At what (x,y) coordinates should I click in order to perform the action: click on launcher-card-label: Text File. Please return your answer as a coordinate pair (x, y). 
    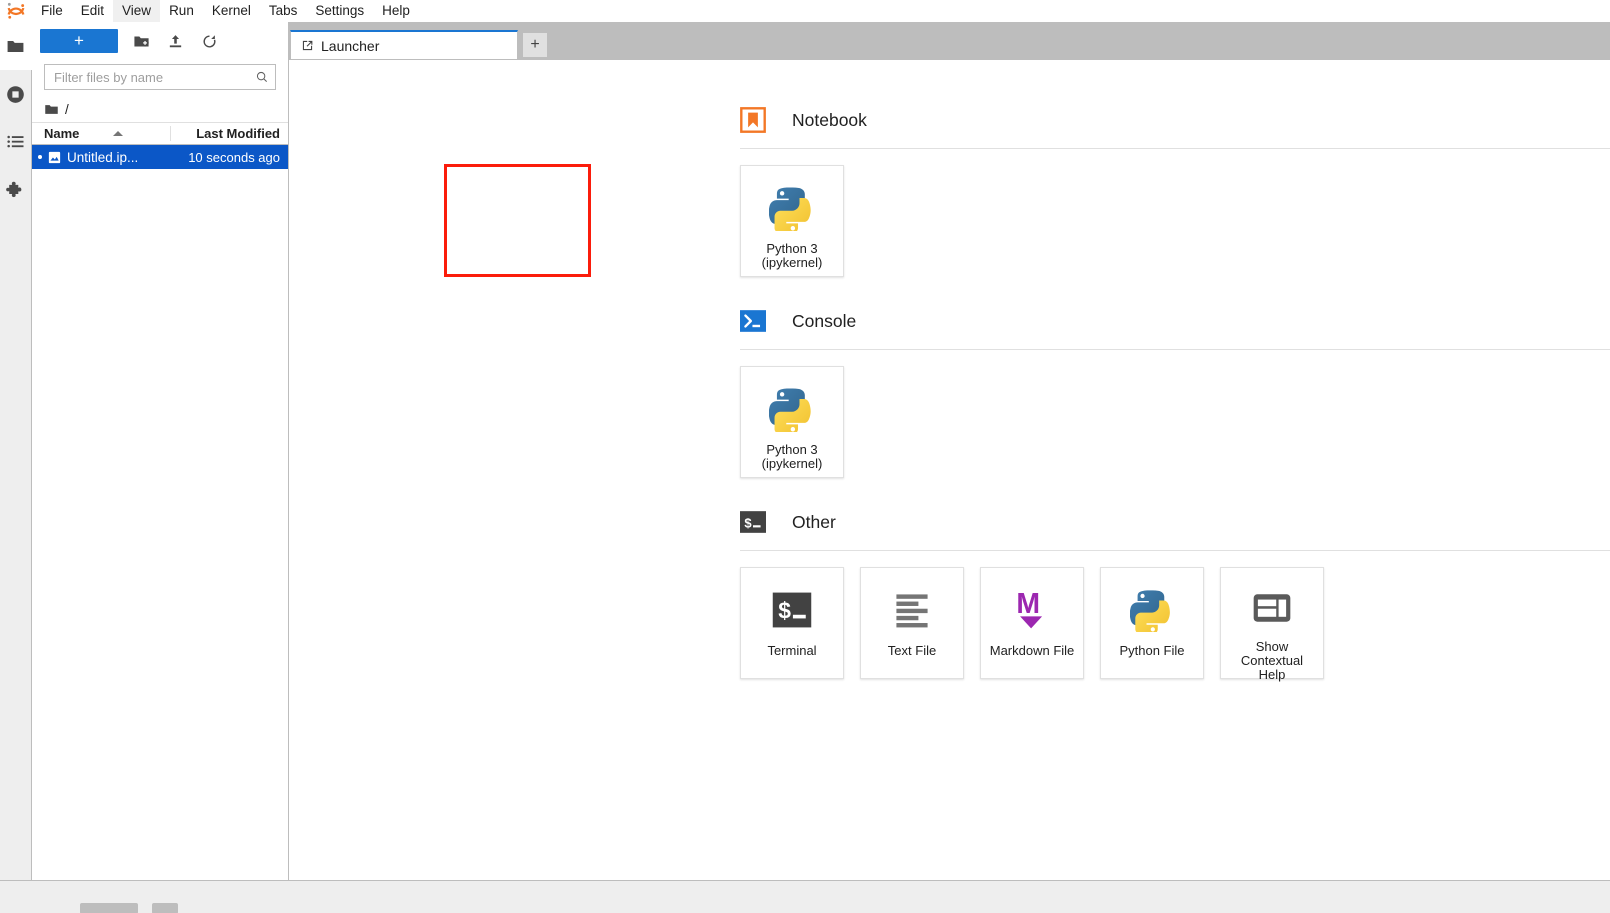
    Looking at the image, I should click on (912, 650).